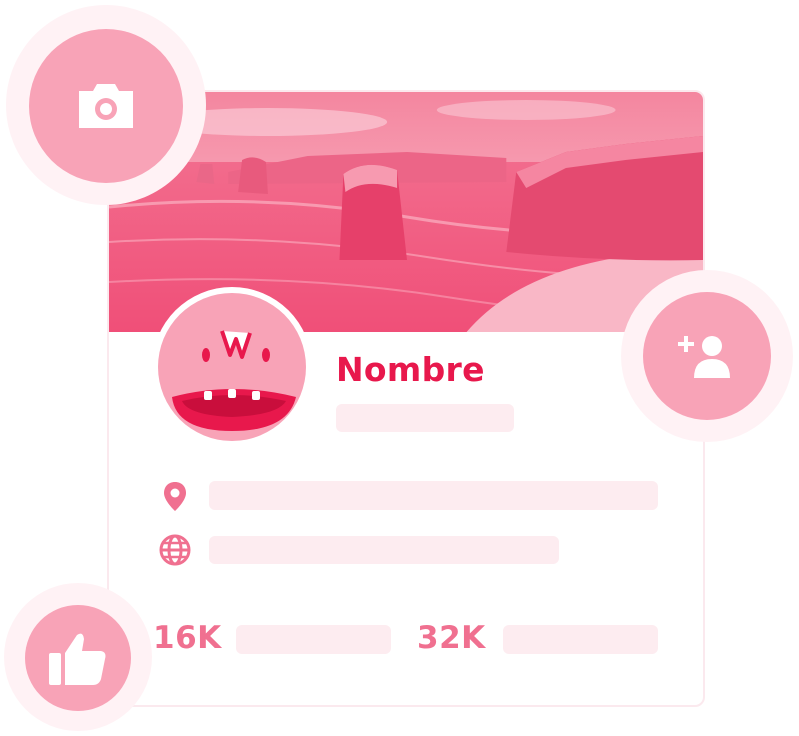 The height and width of the screenshot is (736, 799). I want to click on avatar, so click(232, 367).